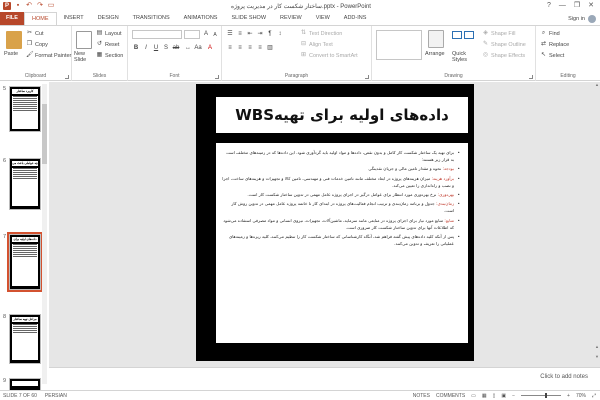 The height and width of the screenshot is (400, 600). Describe the element at coordinates (463, 57) in the screenshot. I see `quick-styles-button: Quick Styles` at that location.